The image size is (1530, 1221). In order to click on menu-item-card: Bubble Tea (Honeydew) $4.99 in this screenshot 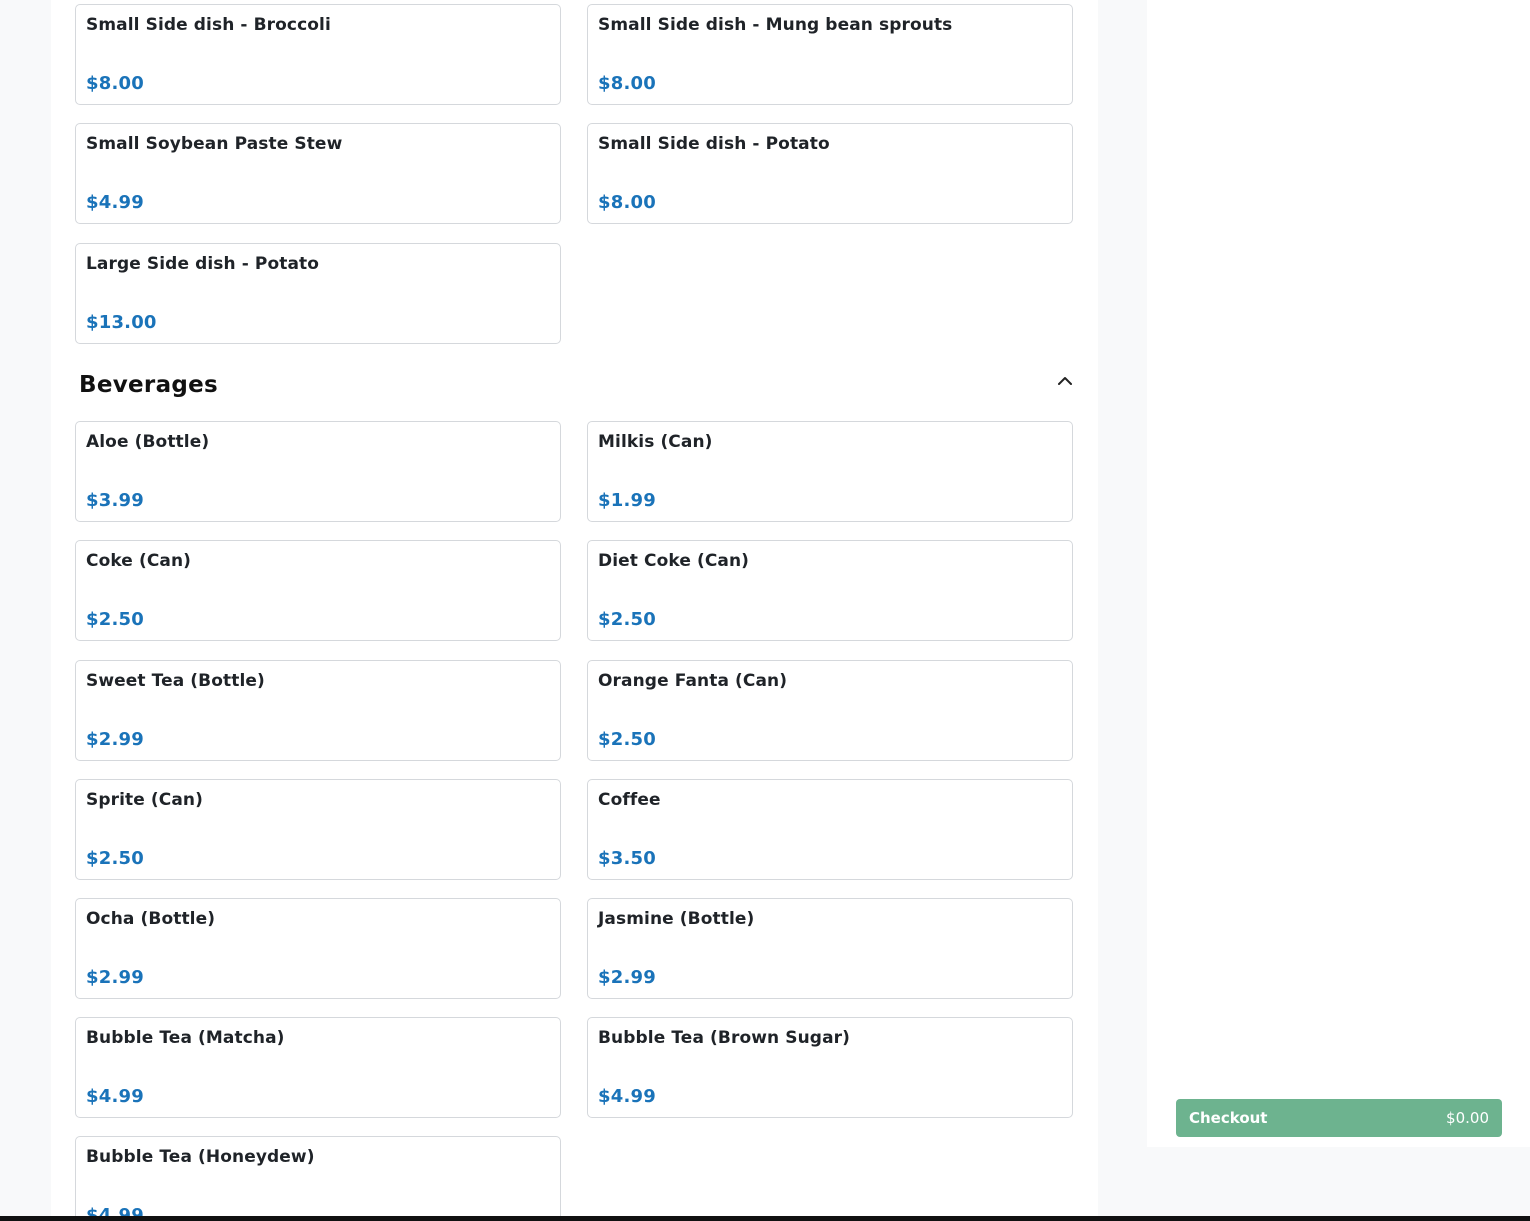, I will do `click(318, 1178)`.